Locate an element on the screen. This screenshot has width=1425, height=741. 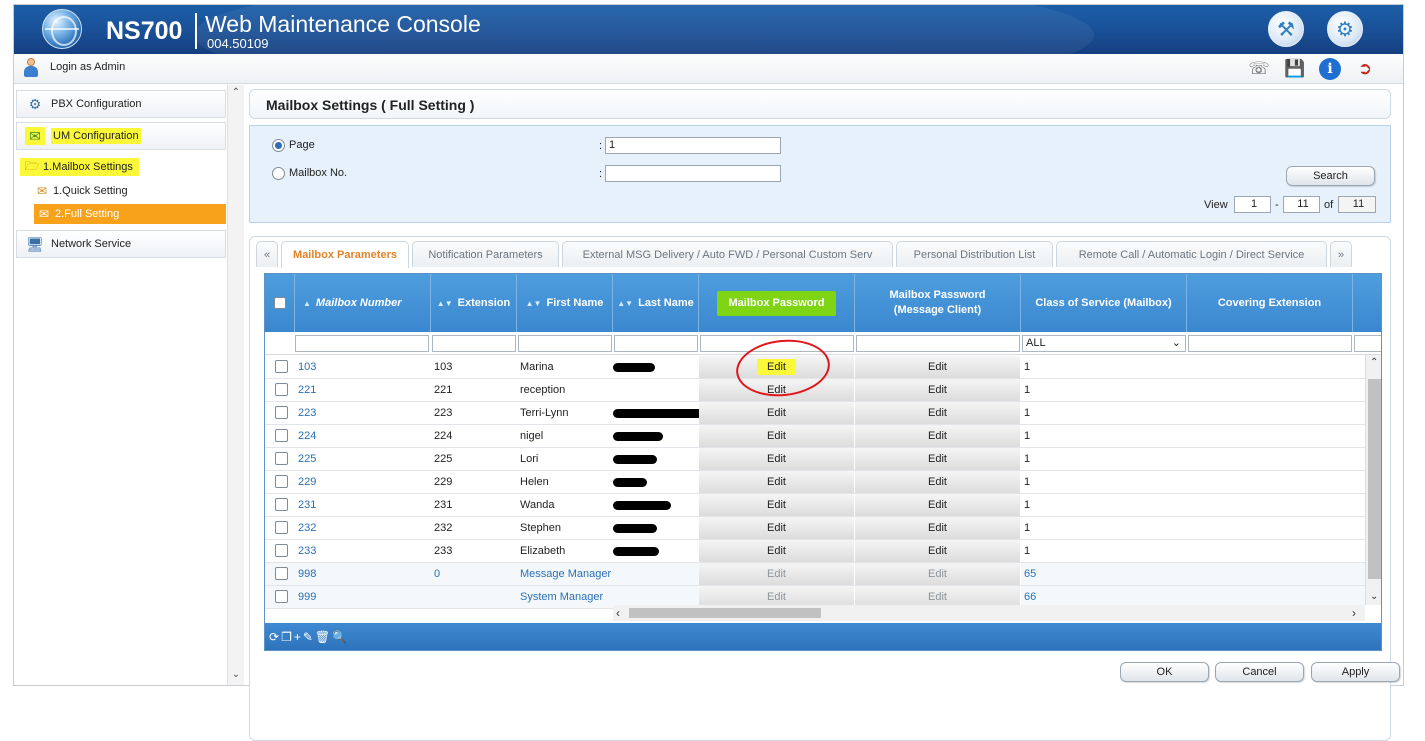
edit-icon: ✎ is located at coordinates (309, 637).